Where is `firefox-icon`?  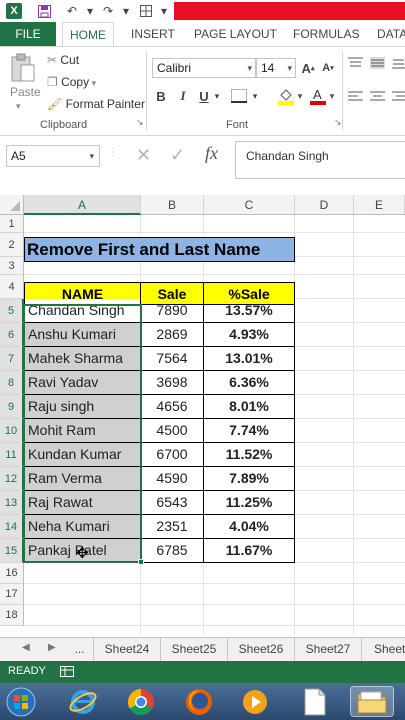
firefox-icon is located at coordinates (199, 701).